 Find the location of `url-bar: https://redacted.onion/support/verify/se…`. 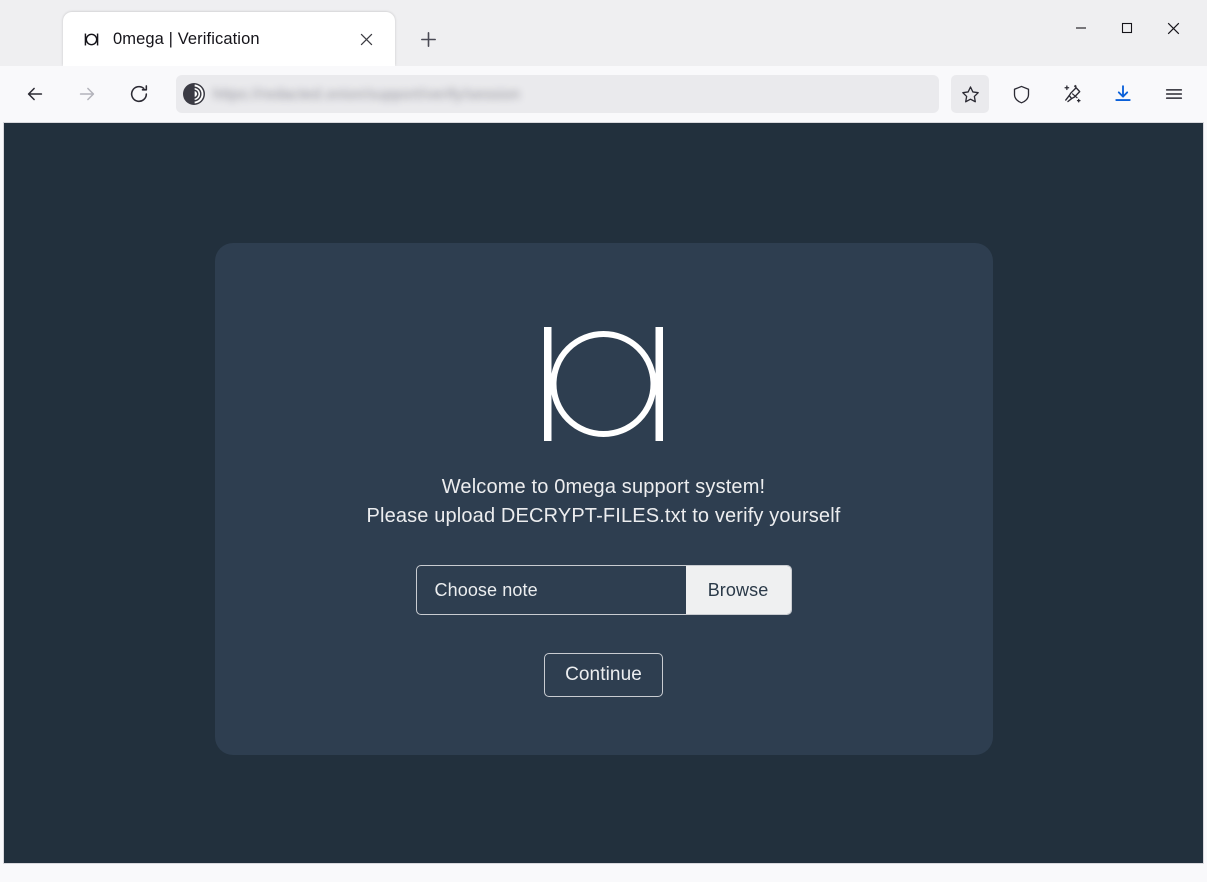

url-bar: https://redacted.onion/support/verify/se… is located at coordinates (557, 94).